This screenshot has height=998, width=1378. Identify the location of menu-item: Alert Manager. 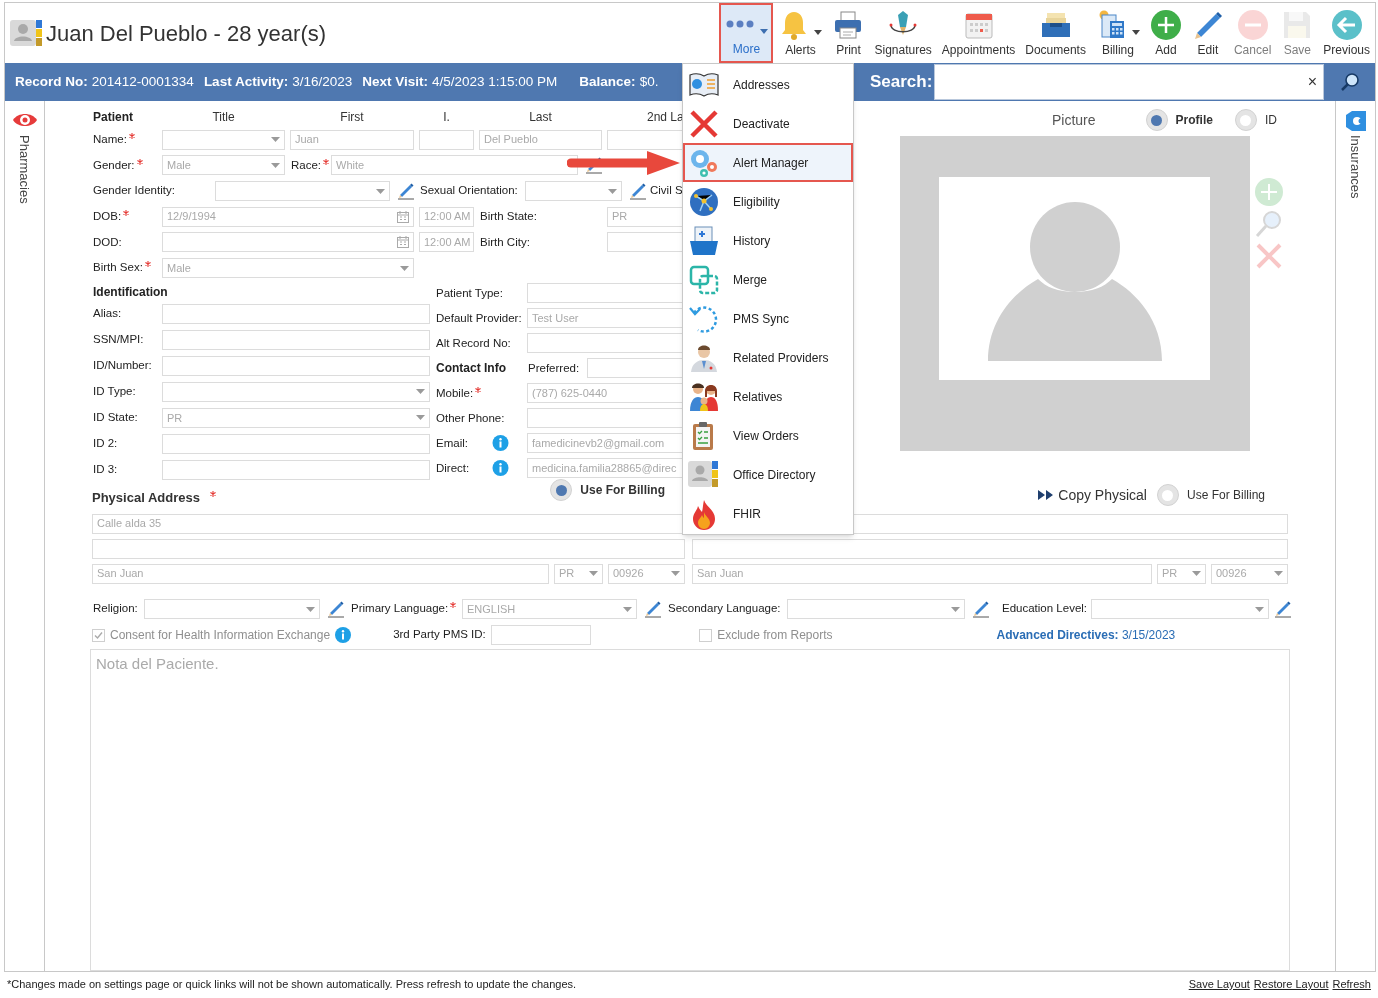
(768, 162).